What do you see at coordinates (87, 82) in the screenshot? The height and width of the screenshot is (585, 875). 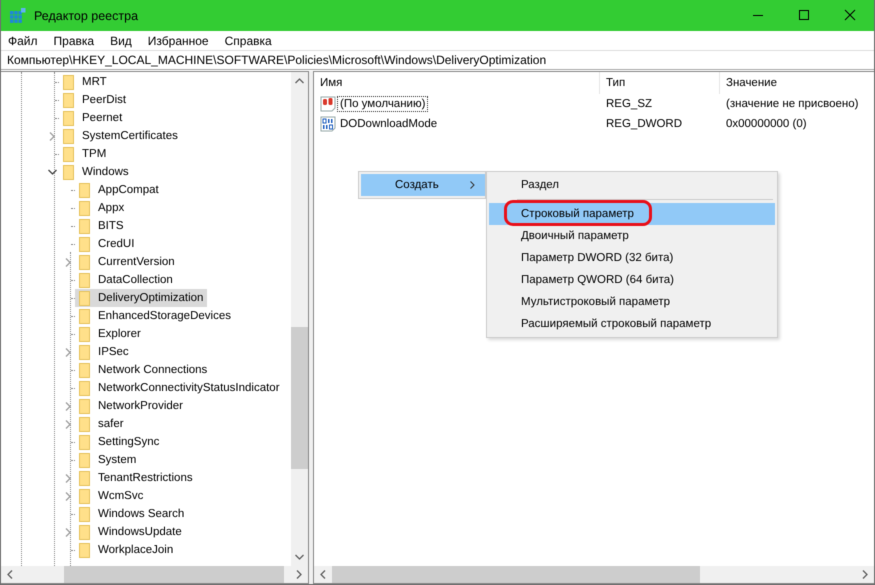 I see `tree-item: MRT` at bounding box center [87, 82].